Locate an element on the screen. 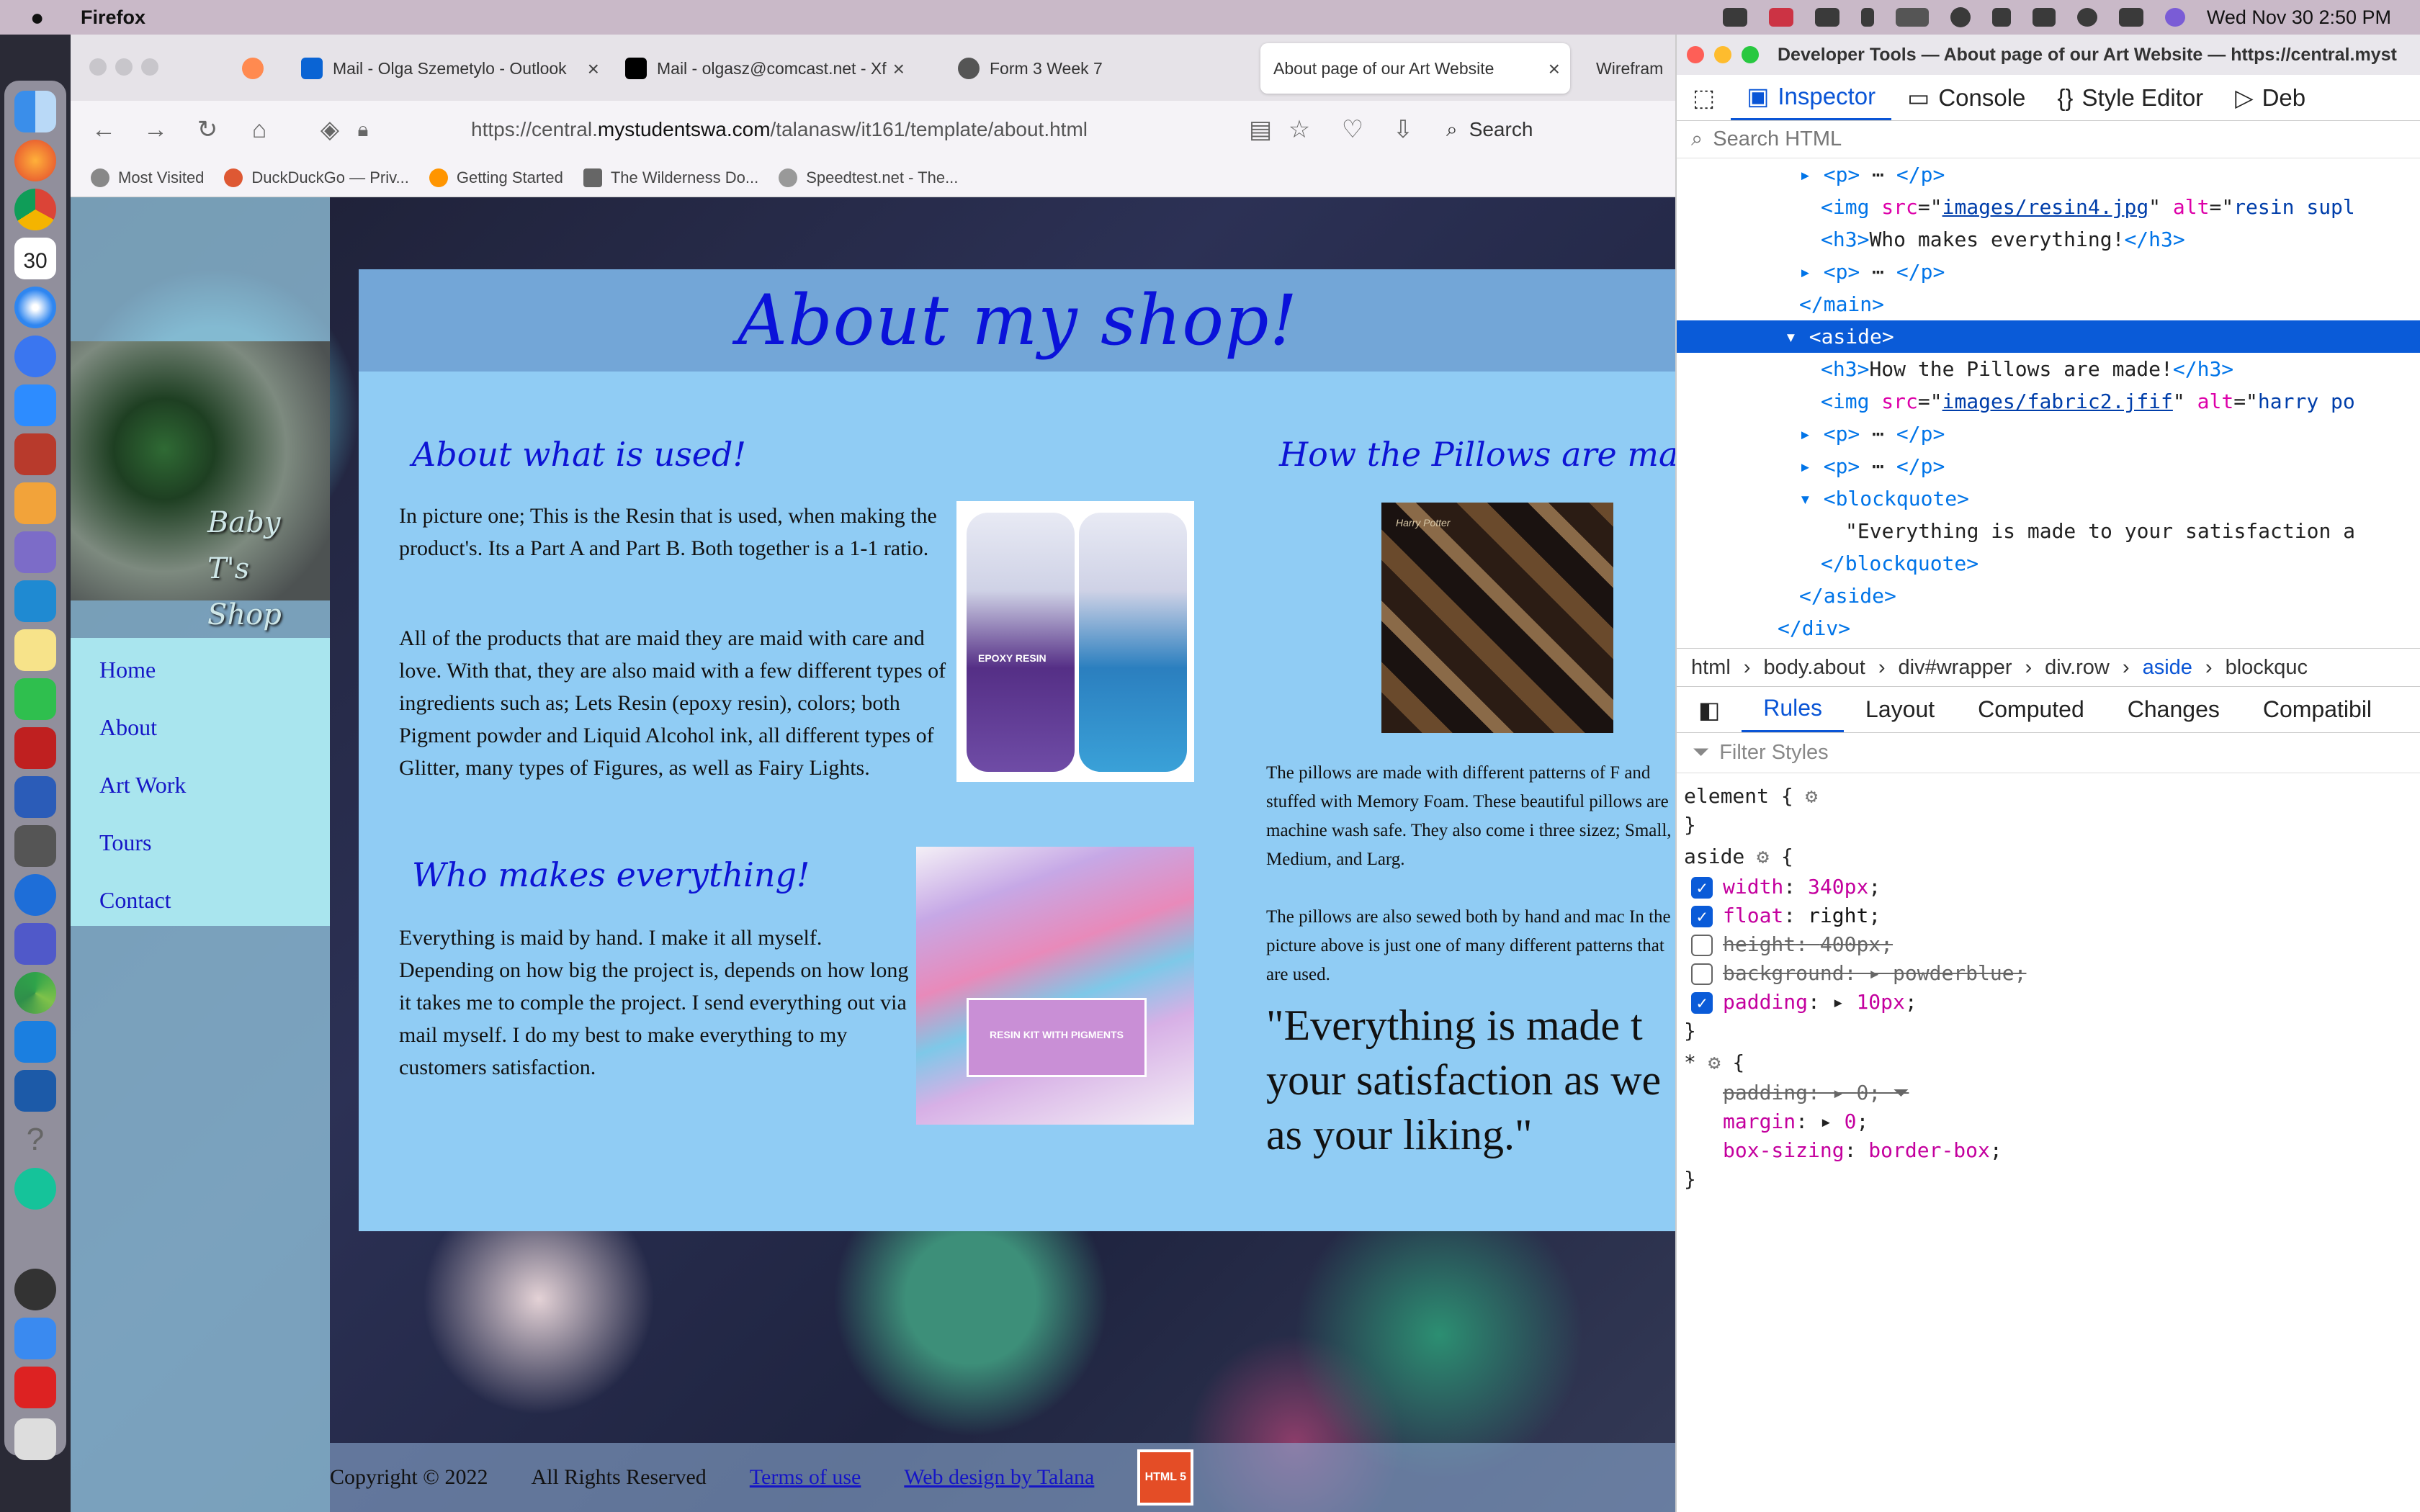  tab-compatibility: Compatibil is located at coordinates (2317, 709).